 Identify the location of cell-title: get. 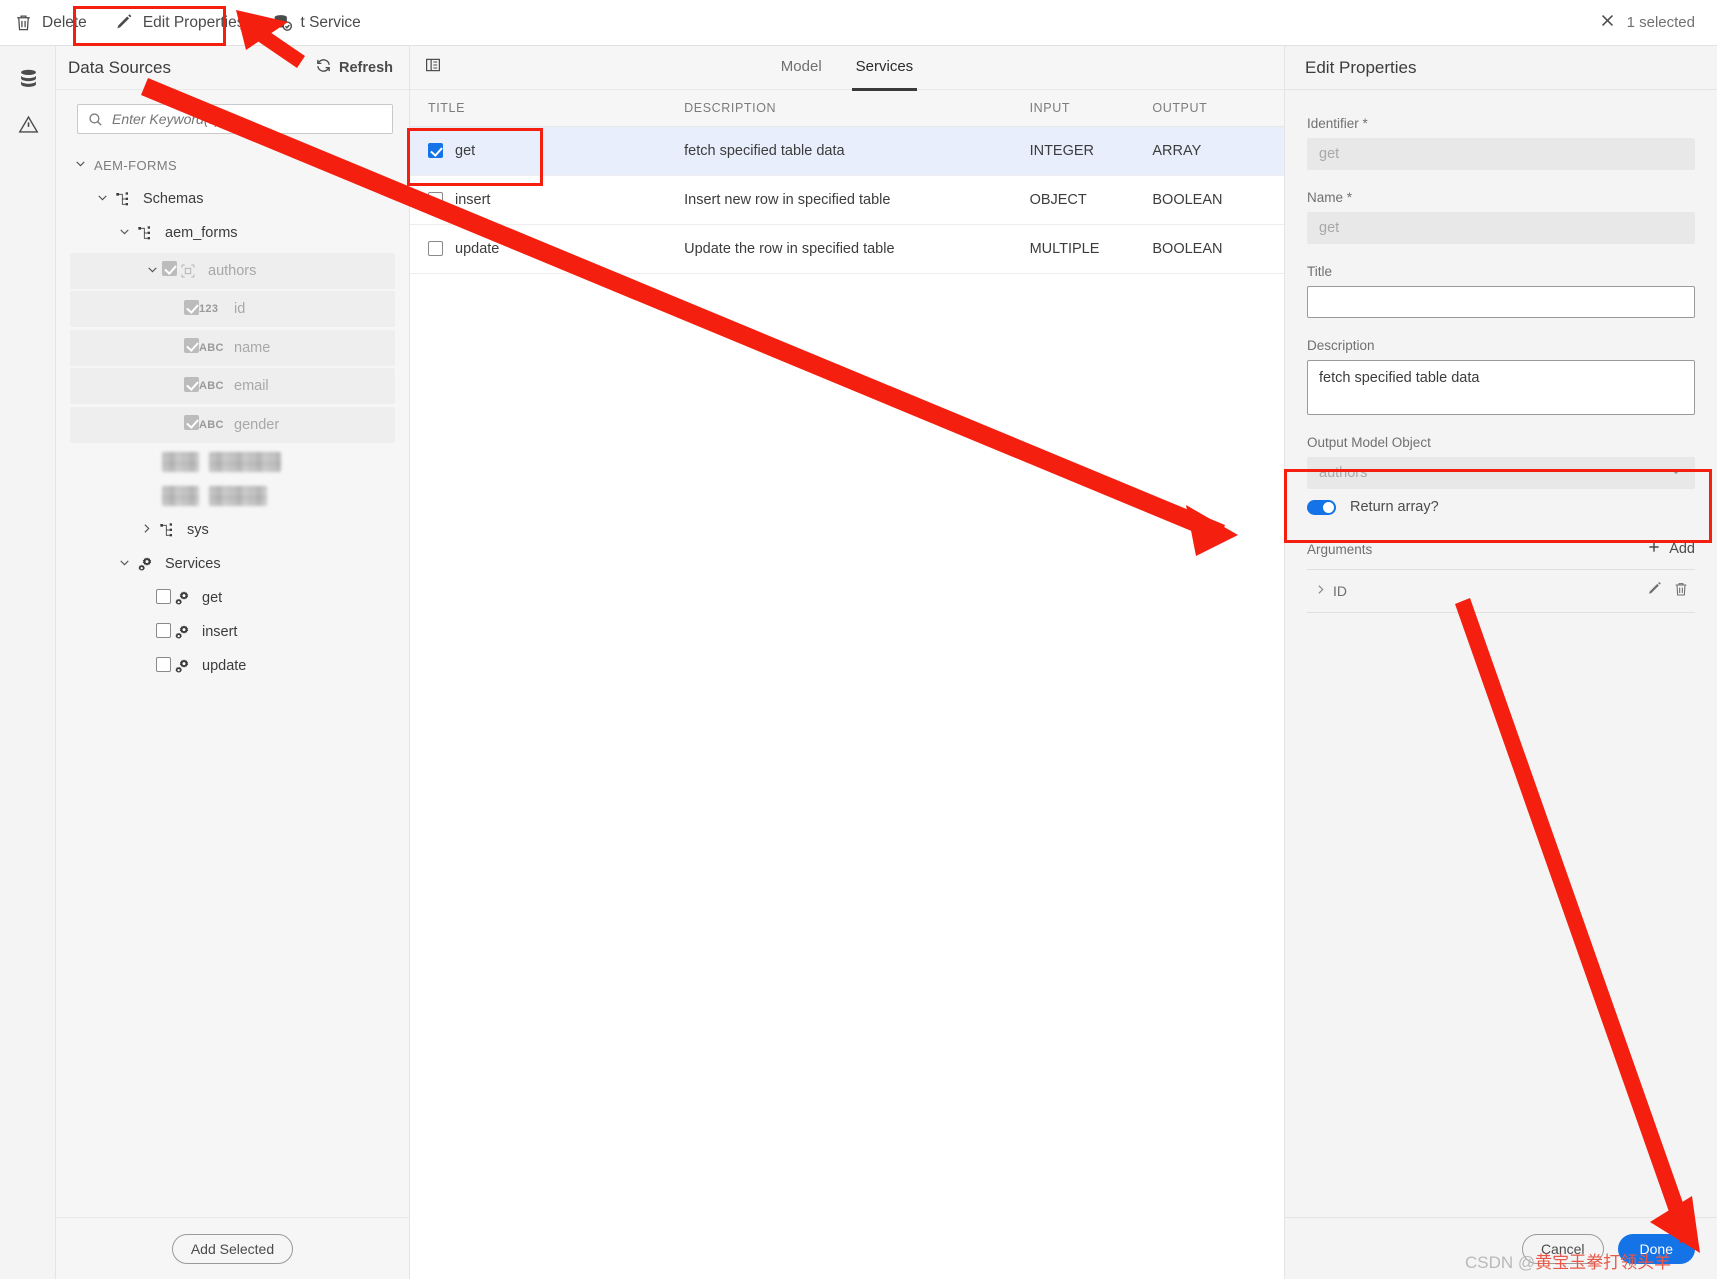
(547, 151).